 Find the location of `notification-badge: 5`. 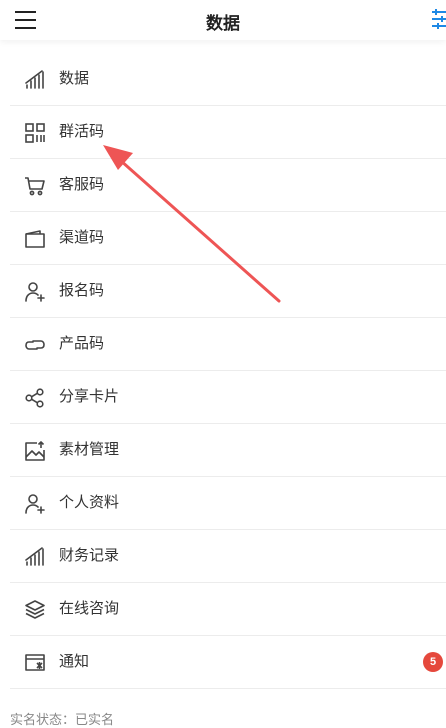

notification-badge: 5 is located at coordinates (433, 662).